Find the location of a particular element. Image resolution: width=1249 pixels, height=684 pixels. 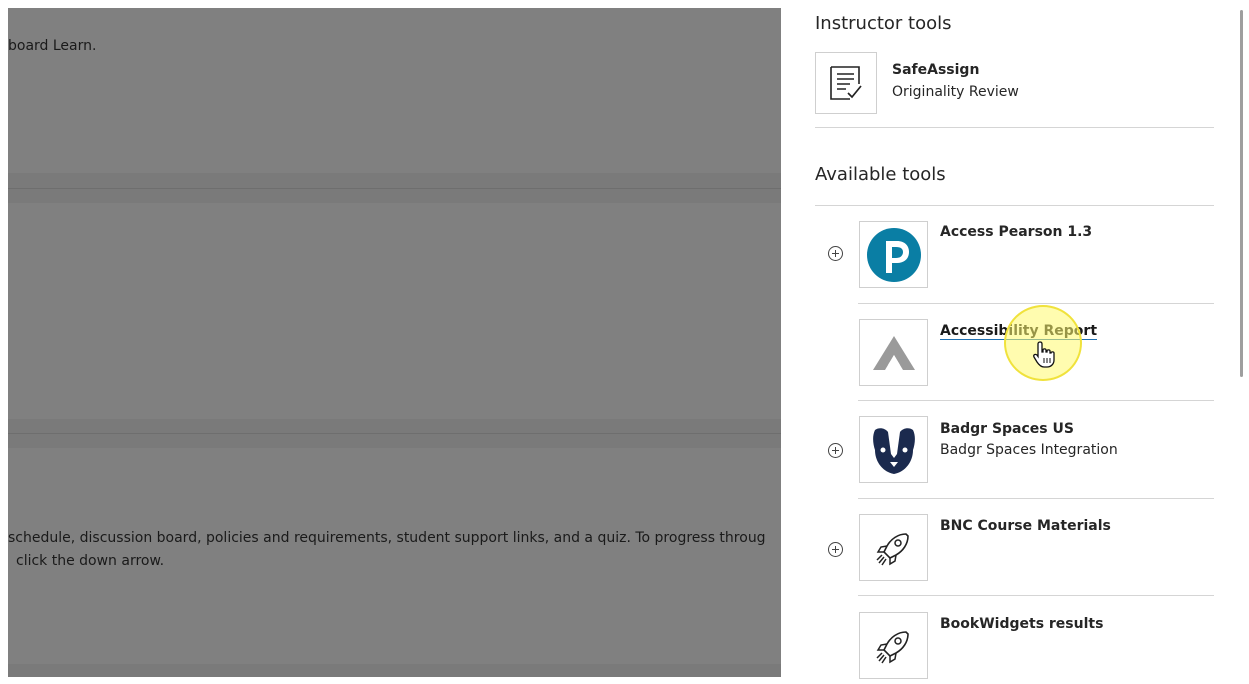

hand-cursor-icon is located at coordinates (1044, 354).